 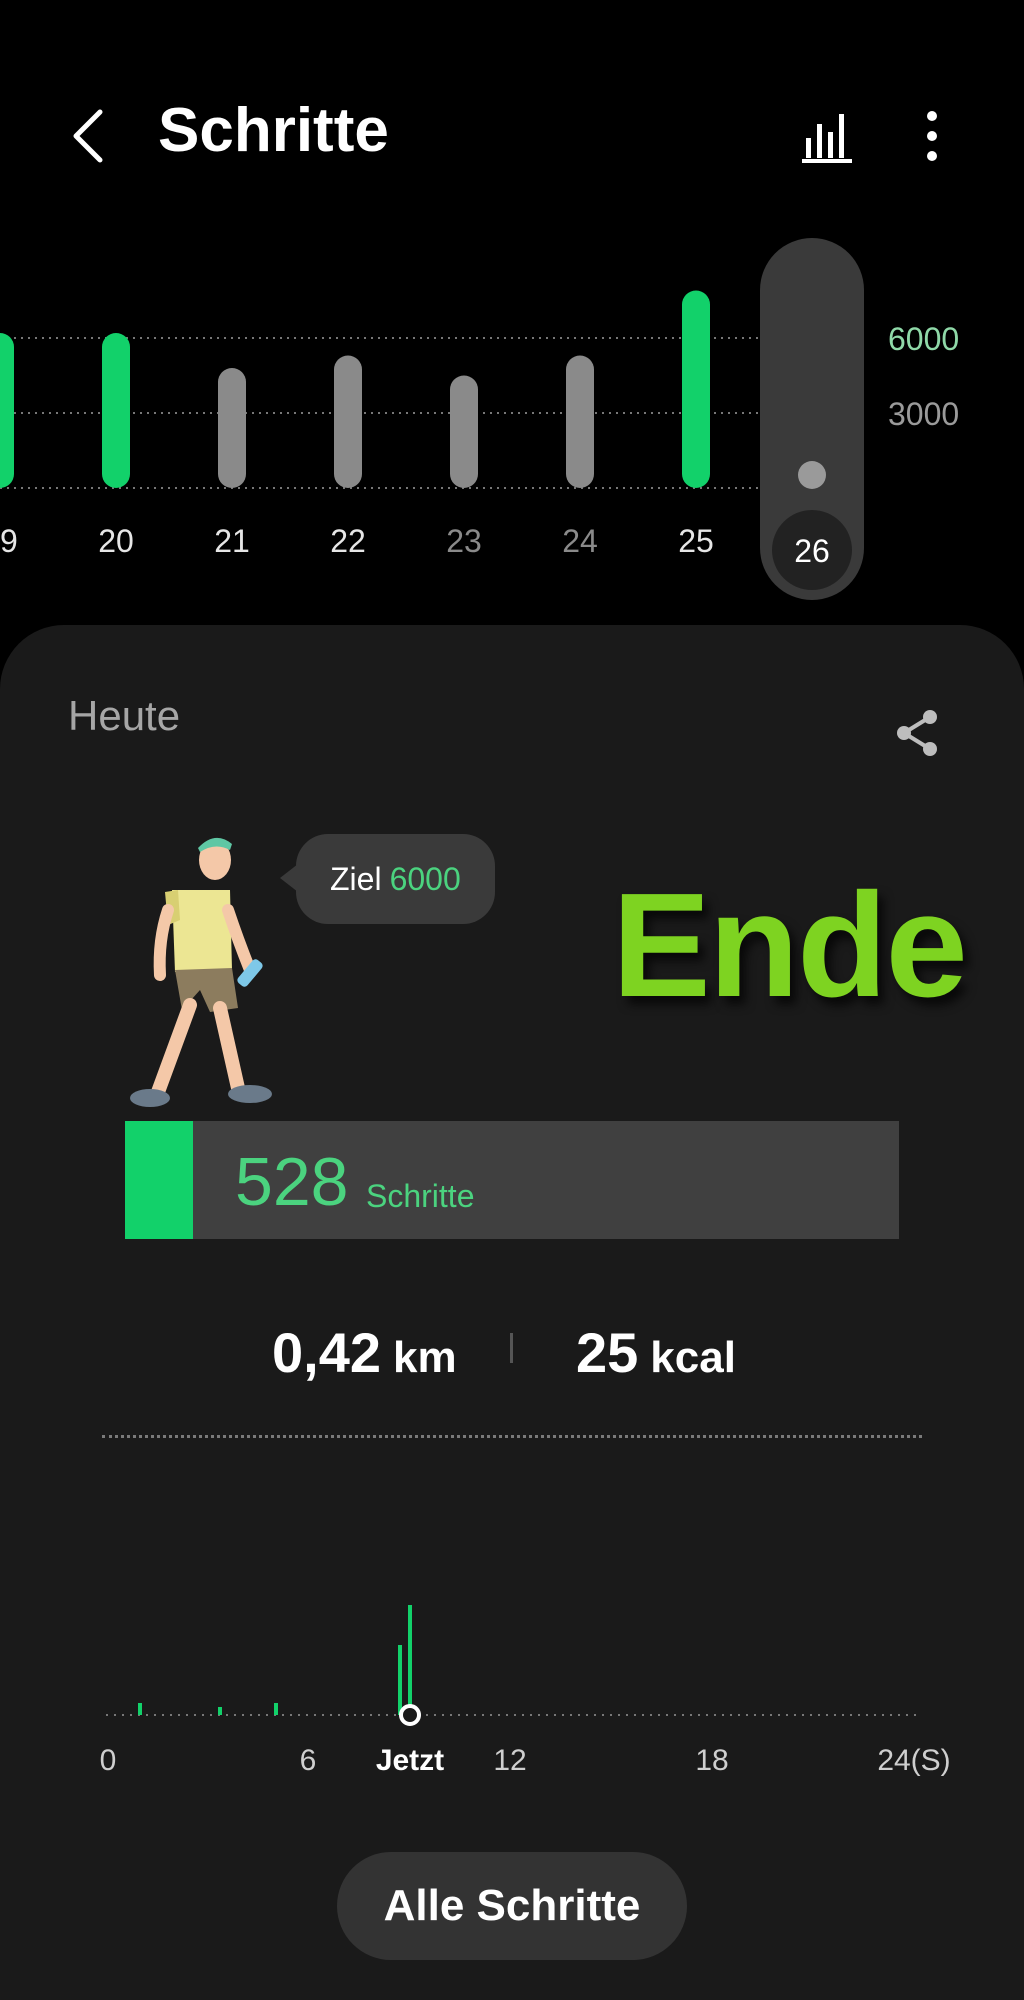 What do you see at coordinates (9, 541) in the screenshot?
I see `week-day-label: 19` at bounding box center [9, 541].